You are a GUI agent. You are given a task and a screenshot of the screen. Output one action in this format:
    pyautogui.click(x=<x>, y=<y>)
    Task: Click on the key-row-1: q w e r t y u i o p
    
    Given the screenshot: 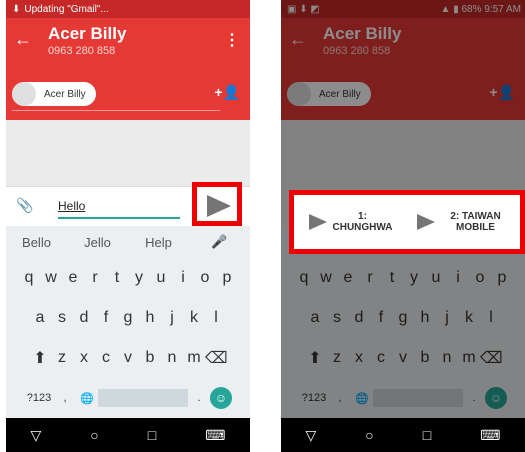 What is the action you would take?
    pyautogui.click(x=128, y=278)
    